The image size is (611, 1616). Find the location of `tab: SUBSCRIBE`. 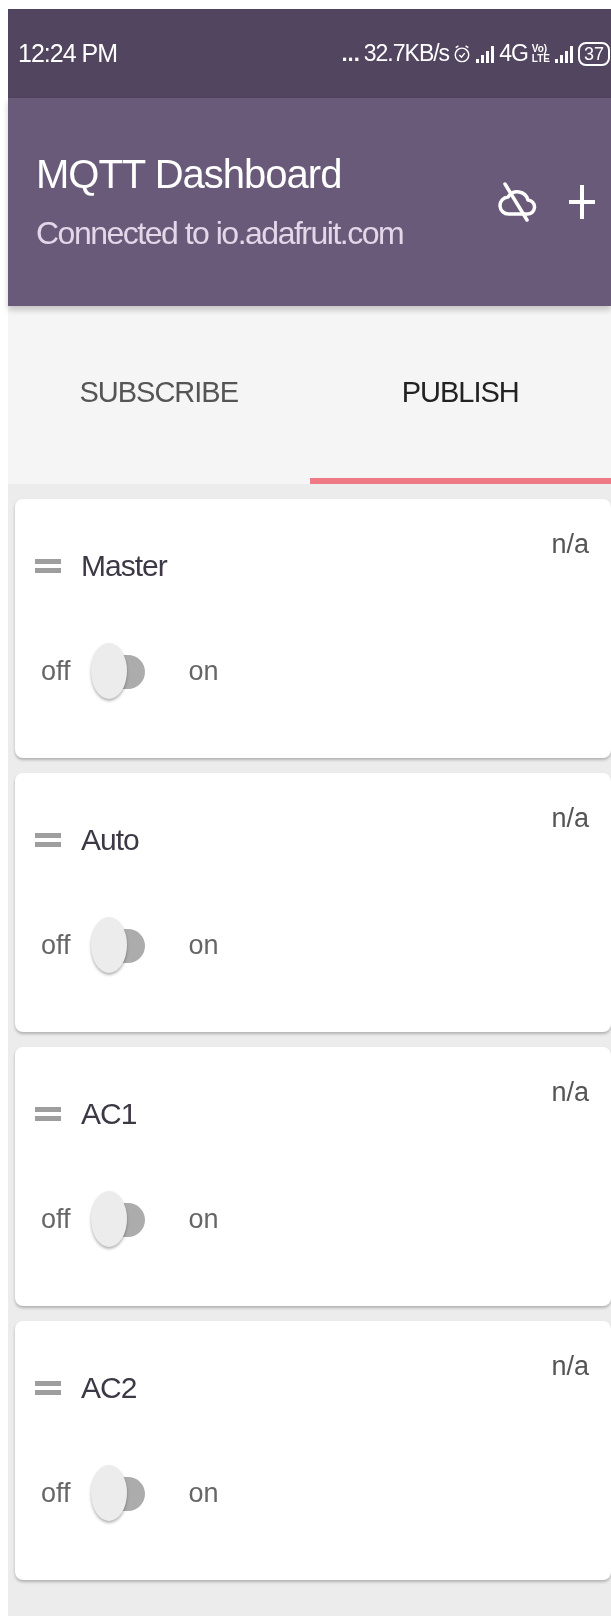

tab: SUBSCRIBE is located at coordinates (159, 395).